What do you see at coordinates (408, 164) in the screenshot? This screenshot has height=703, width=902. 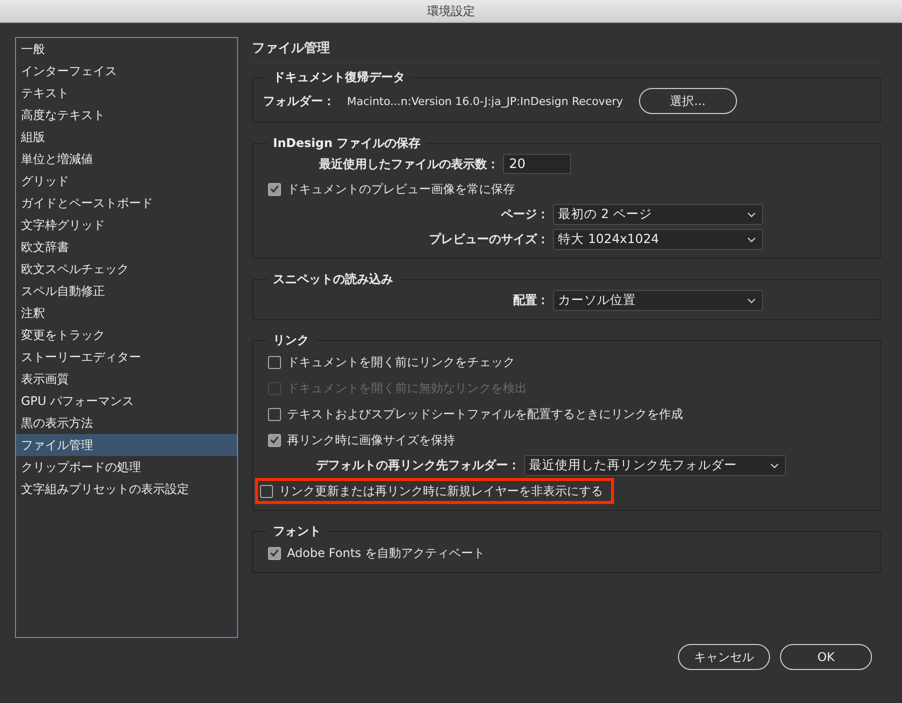 I see `field-label: 最近使用したファイルの表示数：` at bounding box center [408, 164].